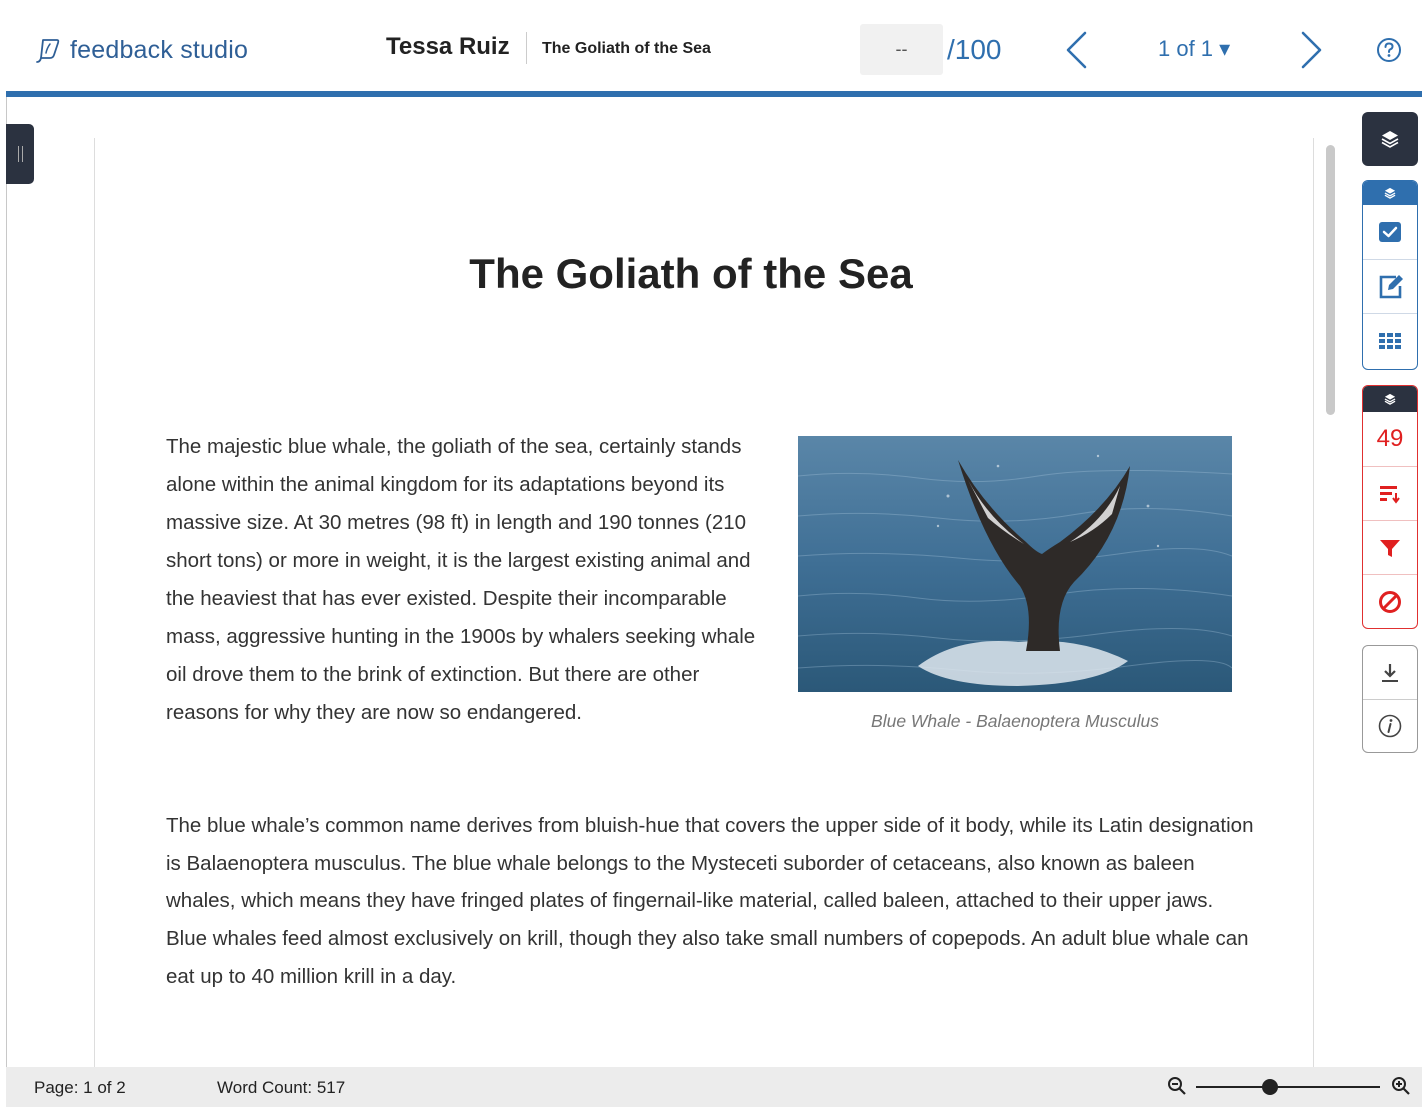 This screenshot has width=1422, height=1107. I want to click on grading-layer-header, so click(1390, 193).